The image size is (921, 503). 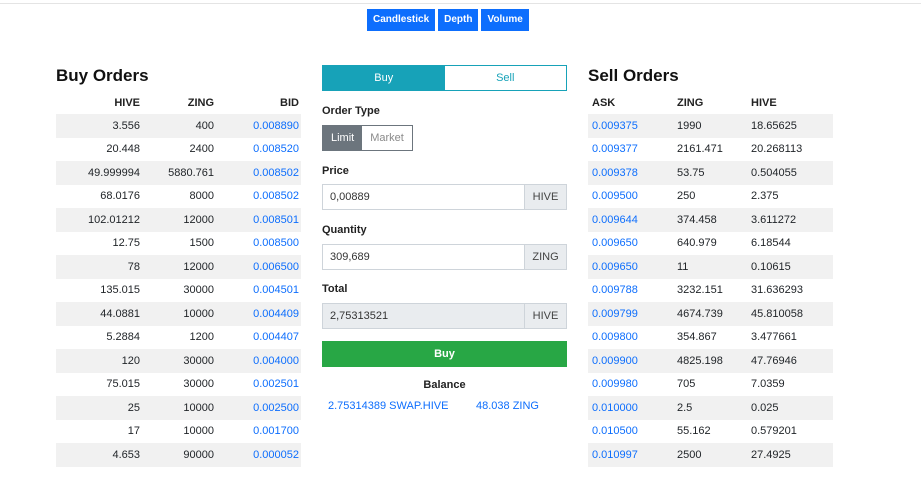 I want to click on sell-order-cell-ask: 0.009500, so click(x=630, y=196).